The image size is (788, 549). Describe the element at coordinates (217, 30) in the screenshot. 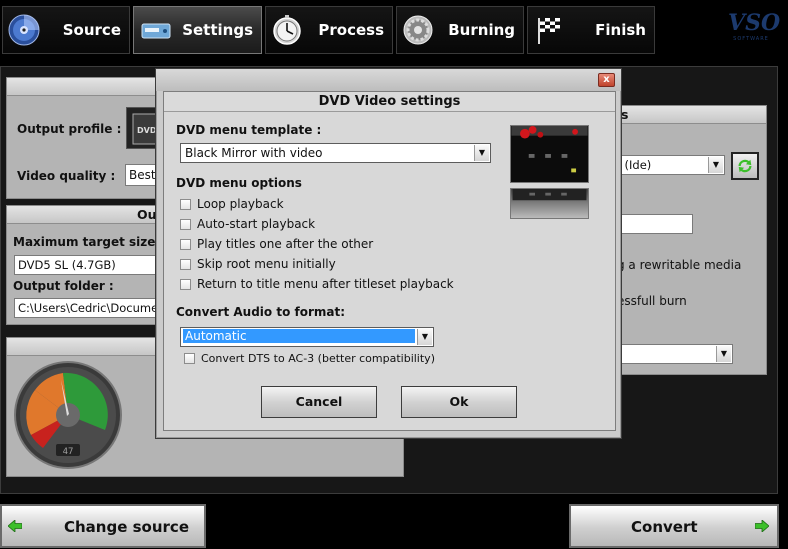

I see `tab-settings-label: Settings` at that location.